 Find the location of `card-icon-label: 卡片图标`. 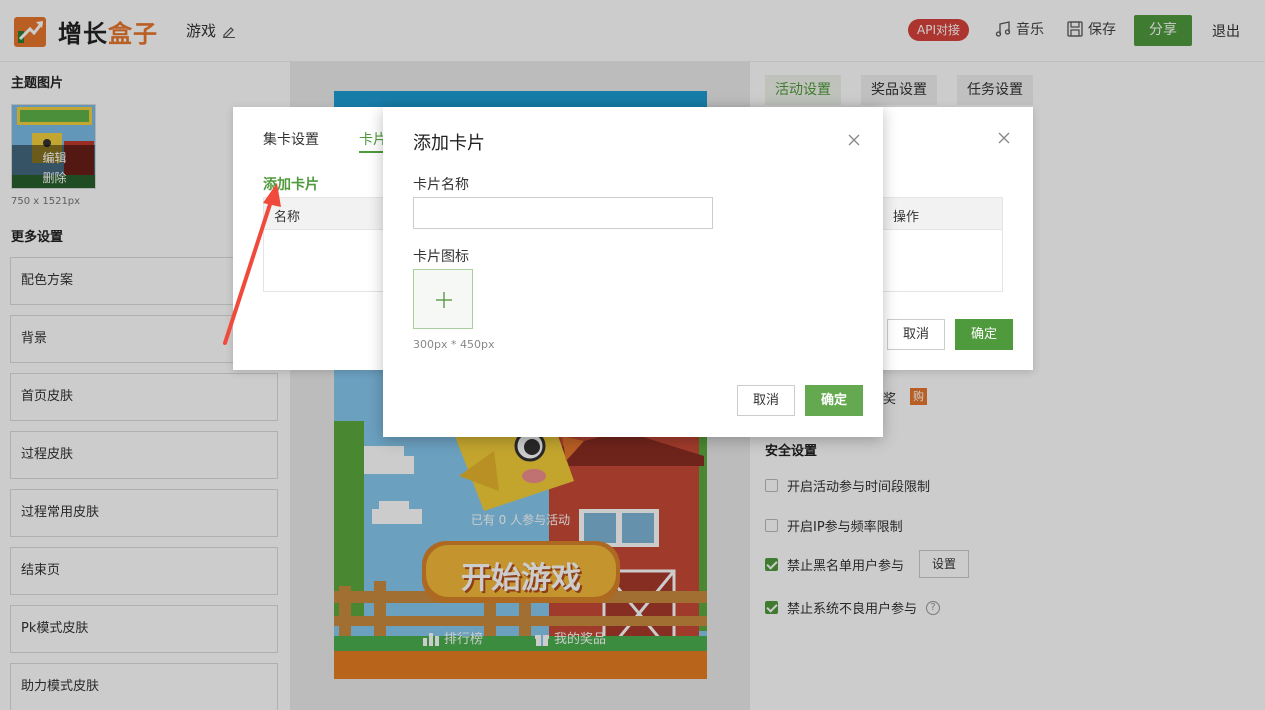

card-icon-label: 卡片图标 is located at coordinates (441, 257).